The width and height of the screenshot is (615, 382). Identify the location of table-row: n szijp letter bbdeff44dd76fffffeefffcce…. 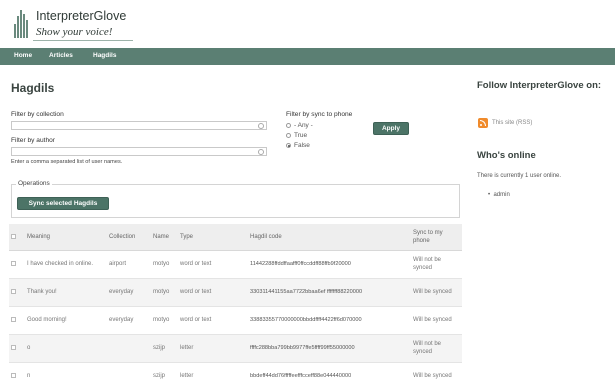
(235, 372).